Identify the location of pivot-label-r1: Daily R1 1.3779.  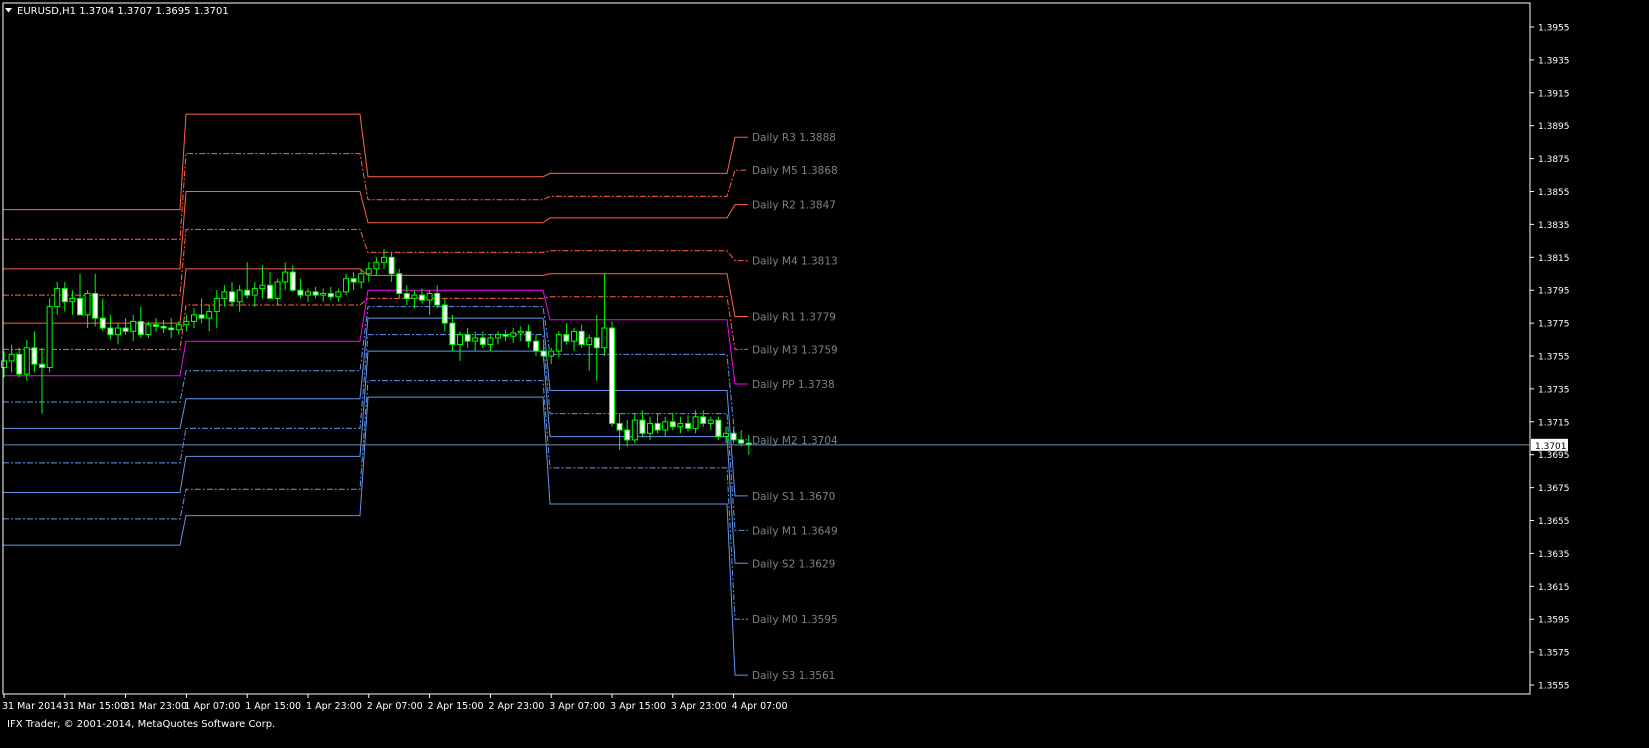
(794, 318).